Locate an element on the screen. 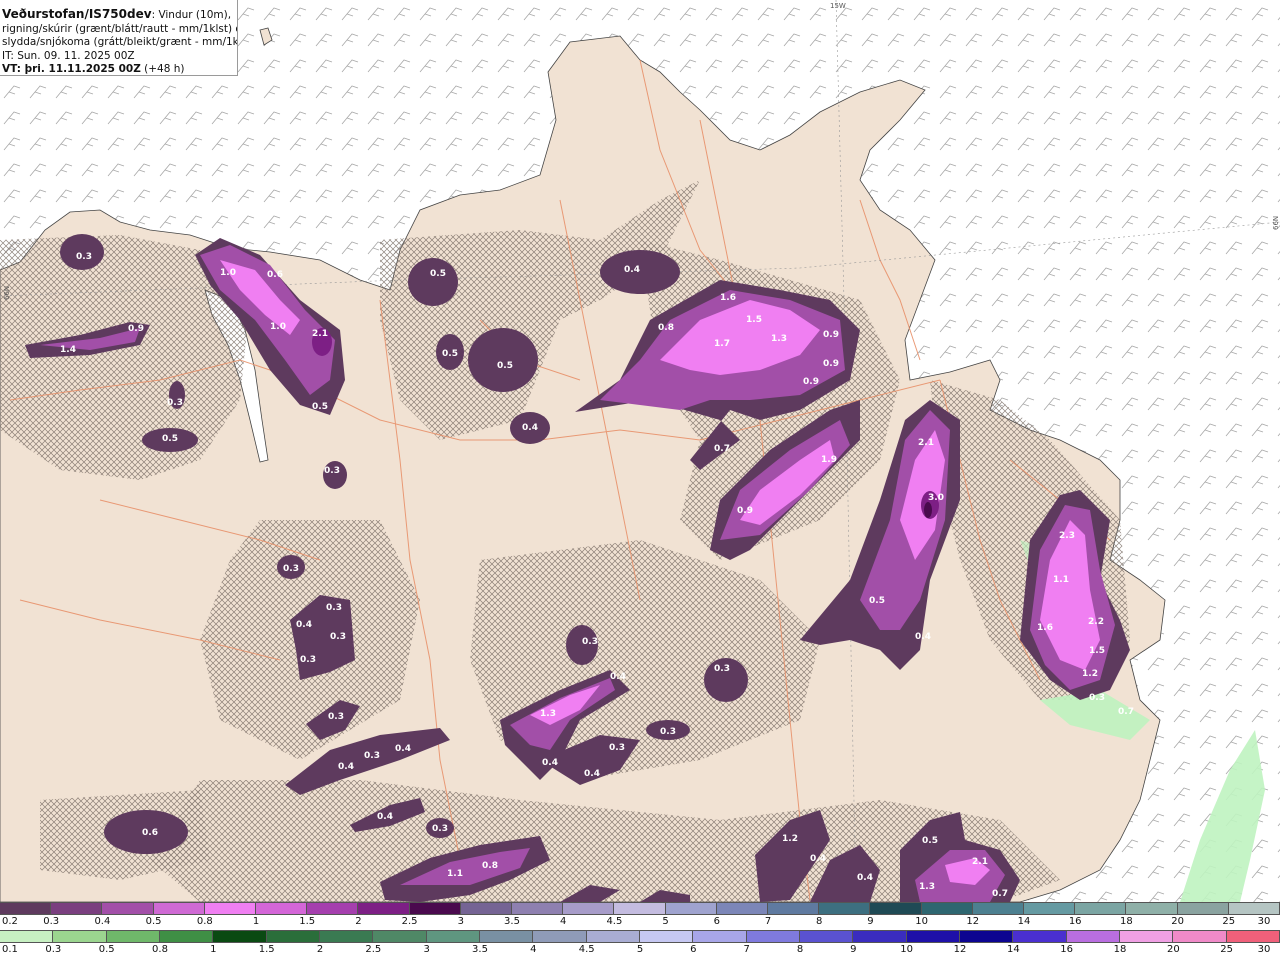 This screenshot has width=1280, height=958. lat-label-66n-left: 66N is located at coordinates (7, 293).